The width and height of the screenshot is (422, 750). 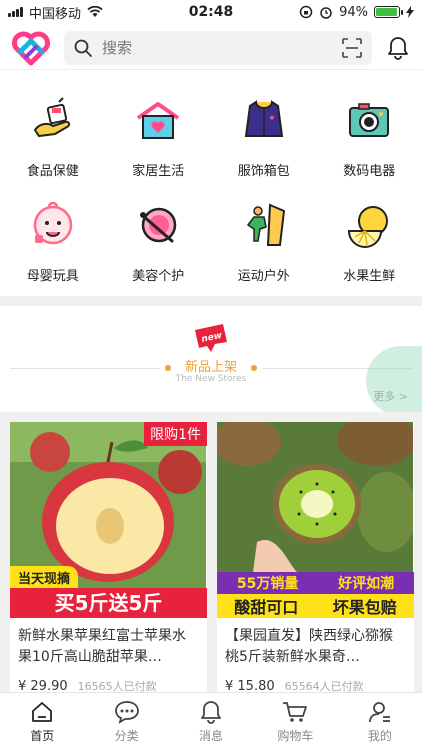 I want to click on category-label: 运动户外, so click(x=263, y=276).